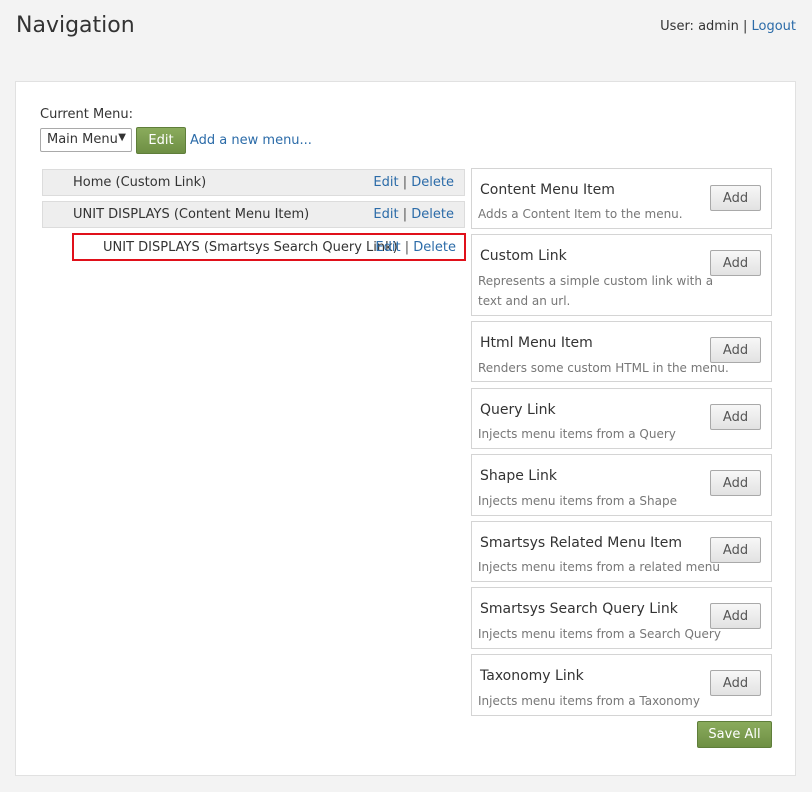  I want to click on type-title: Smartsys Related Menu Item, so click(581, 543).